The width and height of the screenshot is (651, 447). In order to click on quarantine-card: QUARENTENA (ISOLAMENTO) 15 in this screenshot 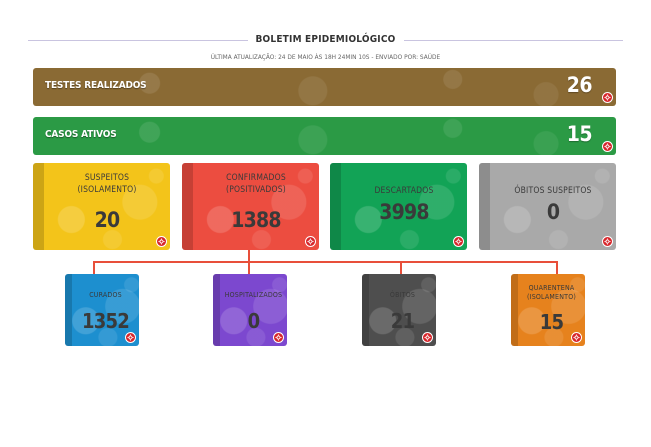, I will do `click(548, 310)`.